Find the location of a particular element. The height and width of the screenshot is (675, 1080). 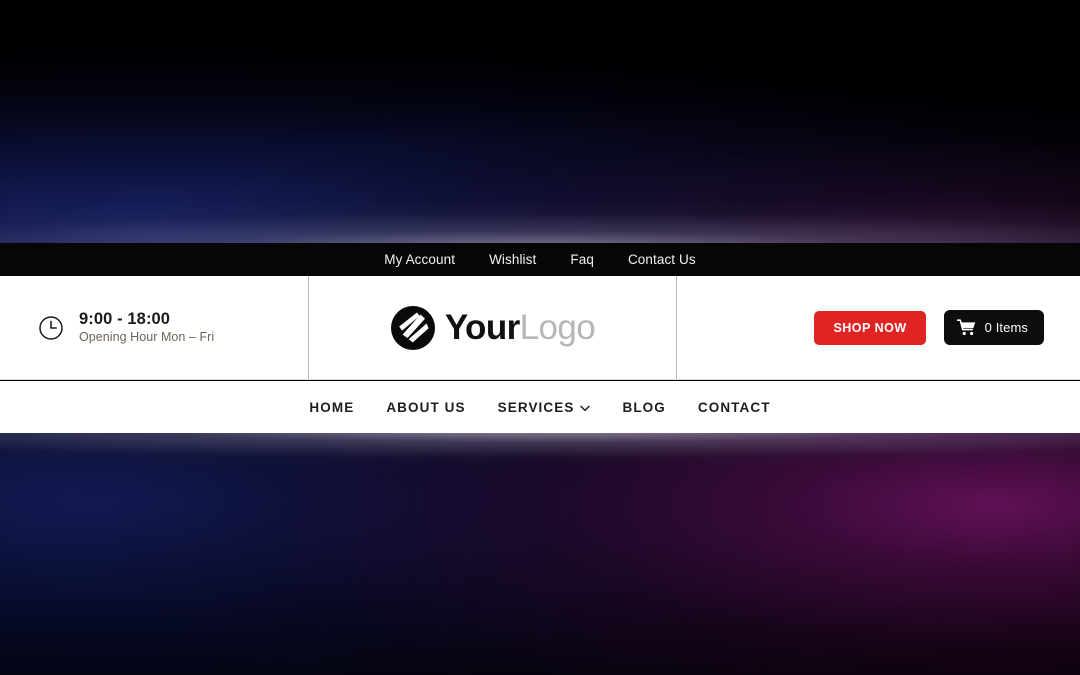

logo-text-logo: Logo is located at coordinates (557, 327).